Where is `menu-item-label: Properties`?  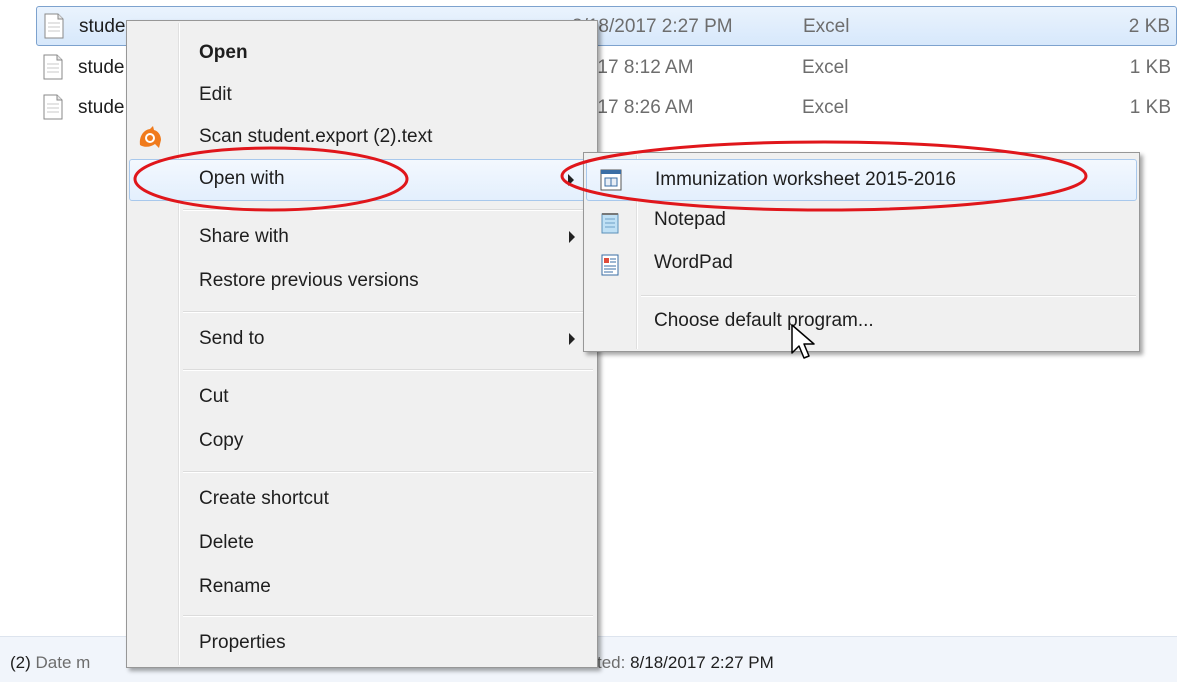 menu-item-label: Properties is located at coordinates (242, 642).